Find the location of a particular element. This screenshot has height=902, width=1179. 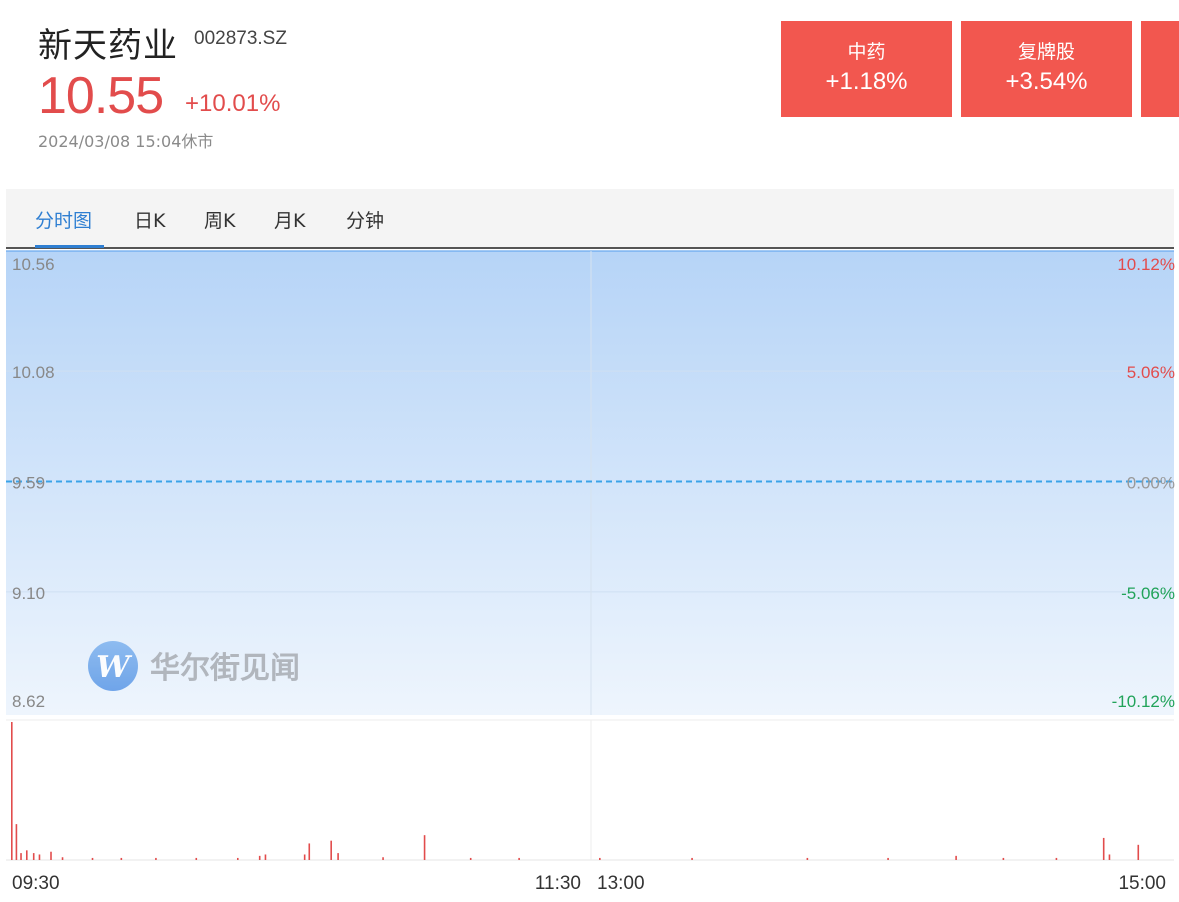

time-tick-label: 11:30 is located at coordinates (558, 883).